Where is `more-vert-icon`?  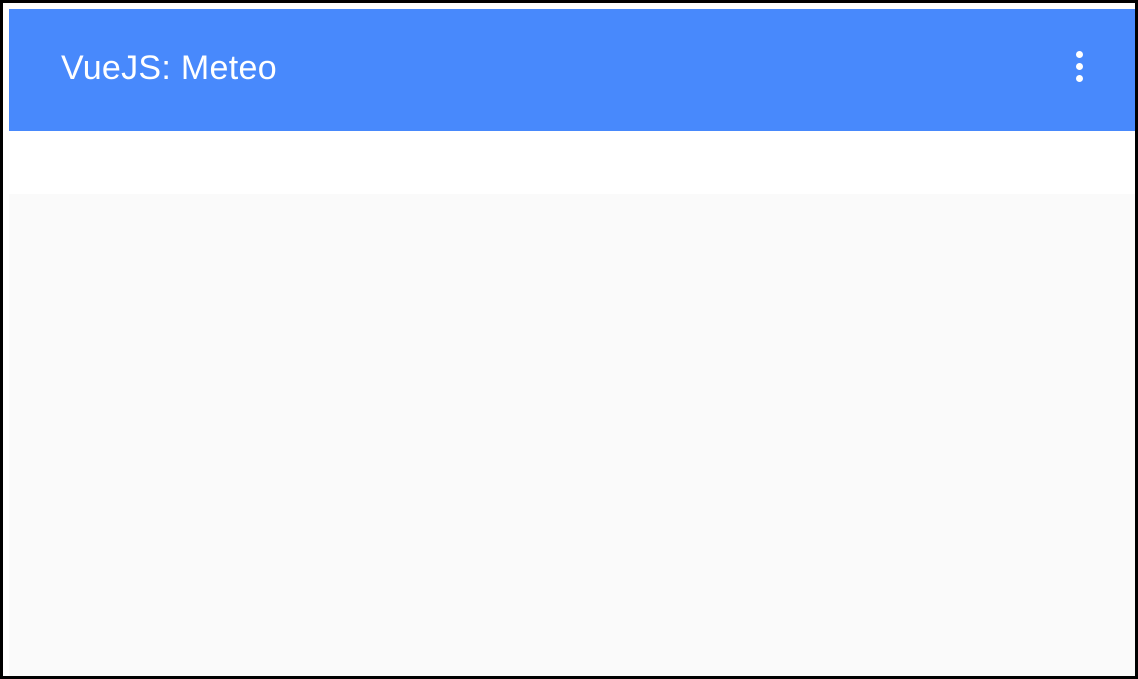 more-vert-icon is located at coordinates (1079, 66).